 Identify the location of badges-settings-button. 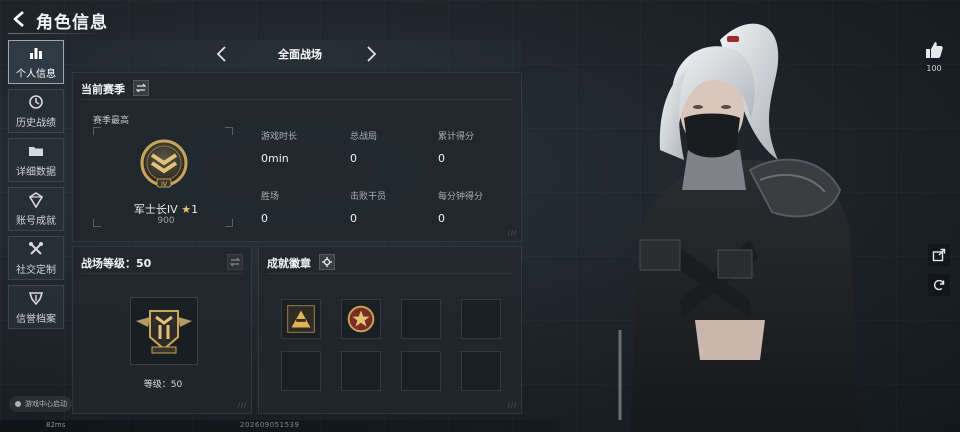
(327, 262).